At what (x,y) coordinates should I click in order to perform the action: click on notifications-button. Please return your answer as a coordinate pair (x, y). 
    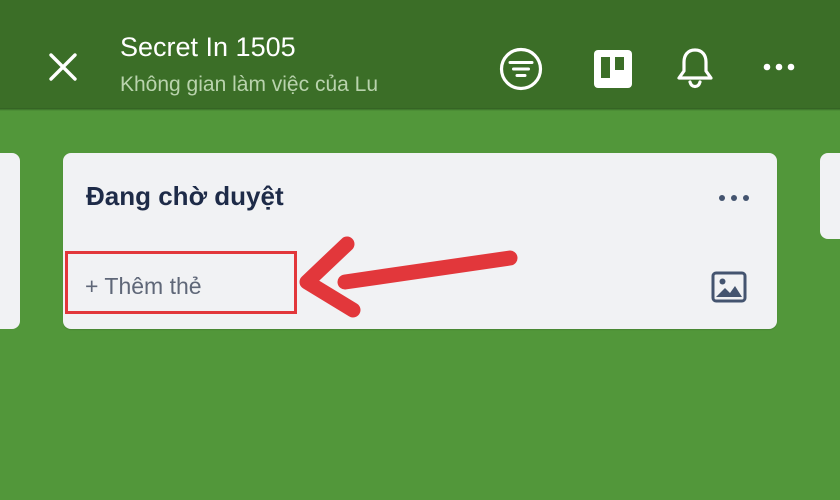
    Looking at the image, I should click on (695, 67).